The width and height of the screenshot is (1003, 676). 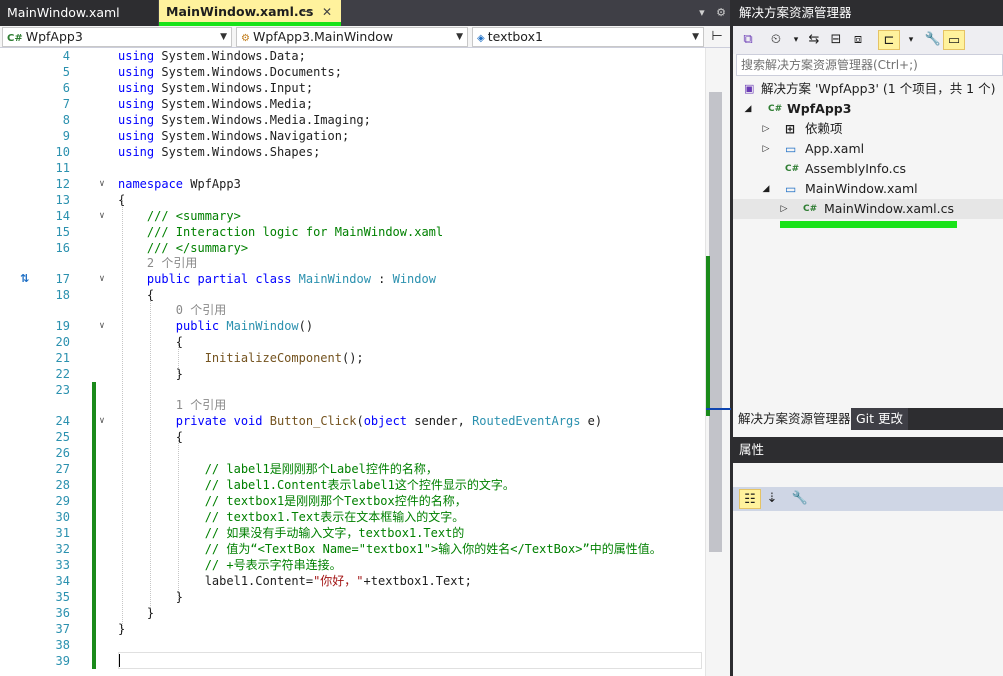 I want to click on solution-explorer-toolbar: ⧉ ⏲ ▾ ⇆ ⊟ ⧈ ⊏ ▾ 🔧 ▭, so click(x=868, y=40).